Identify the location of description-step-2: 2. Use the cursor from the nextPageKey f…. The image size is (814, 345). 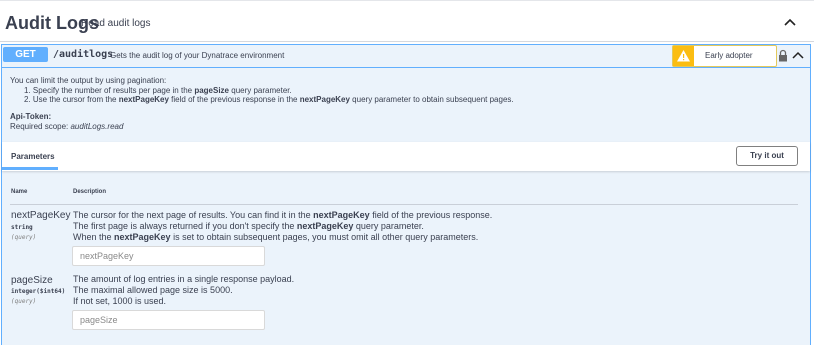
(269, 99).